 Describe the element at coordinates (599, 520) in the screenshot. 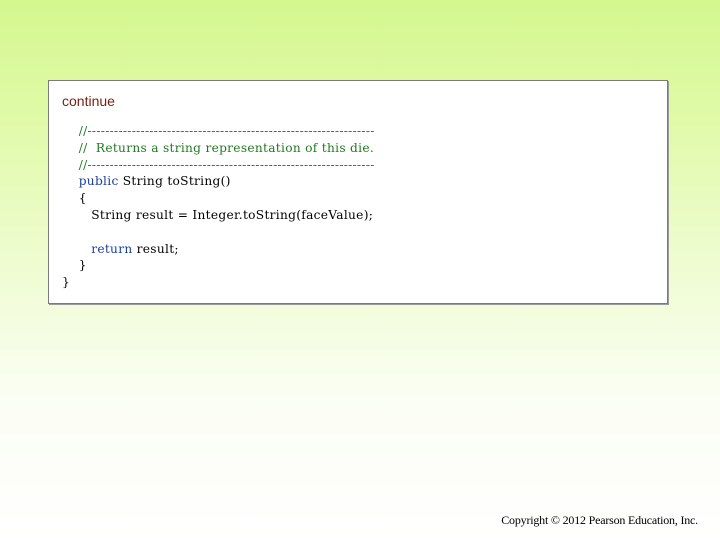

I see `copyright-notice: Copyright © 2012 Pearson Education, Inc.` at that location.